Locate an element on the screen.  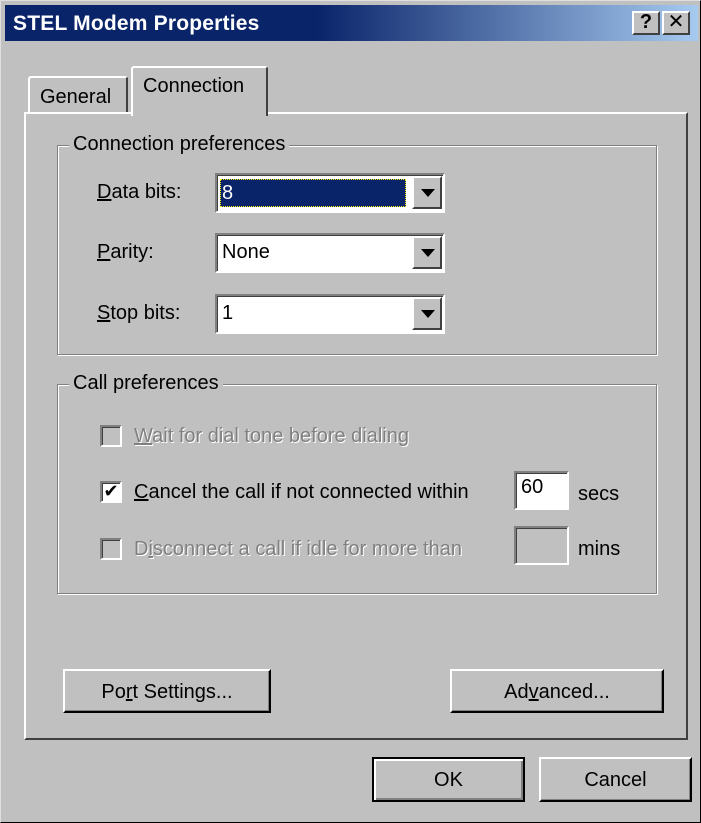
checkmark-icon: ✔ is located at coordinates (111, 491).